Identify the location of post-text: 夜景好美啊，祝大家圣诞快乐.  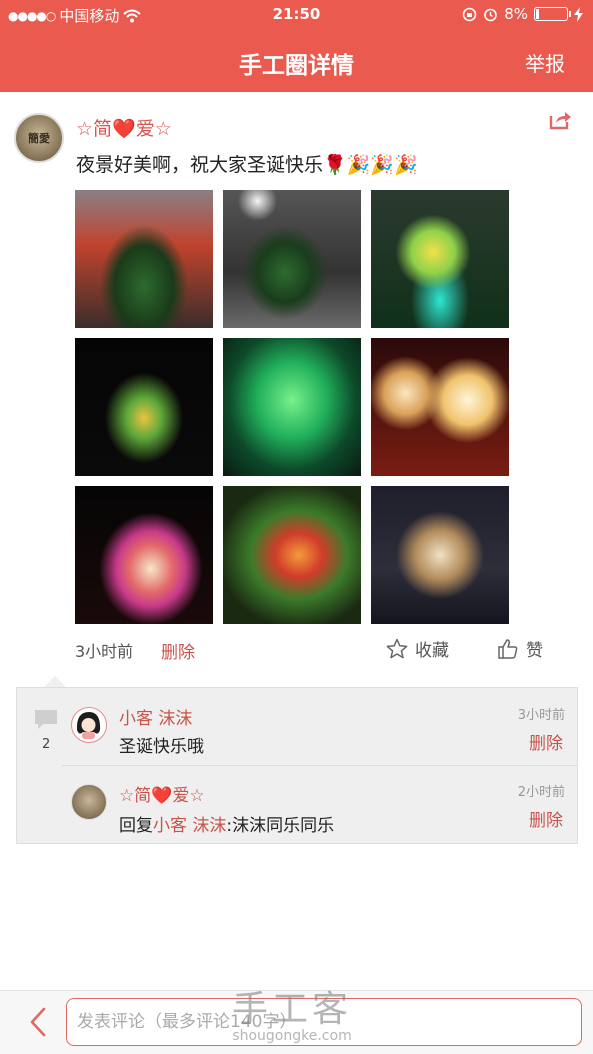
(200, 165).